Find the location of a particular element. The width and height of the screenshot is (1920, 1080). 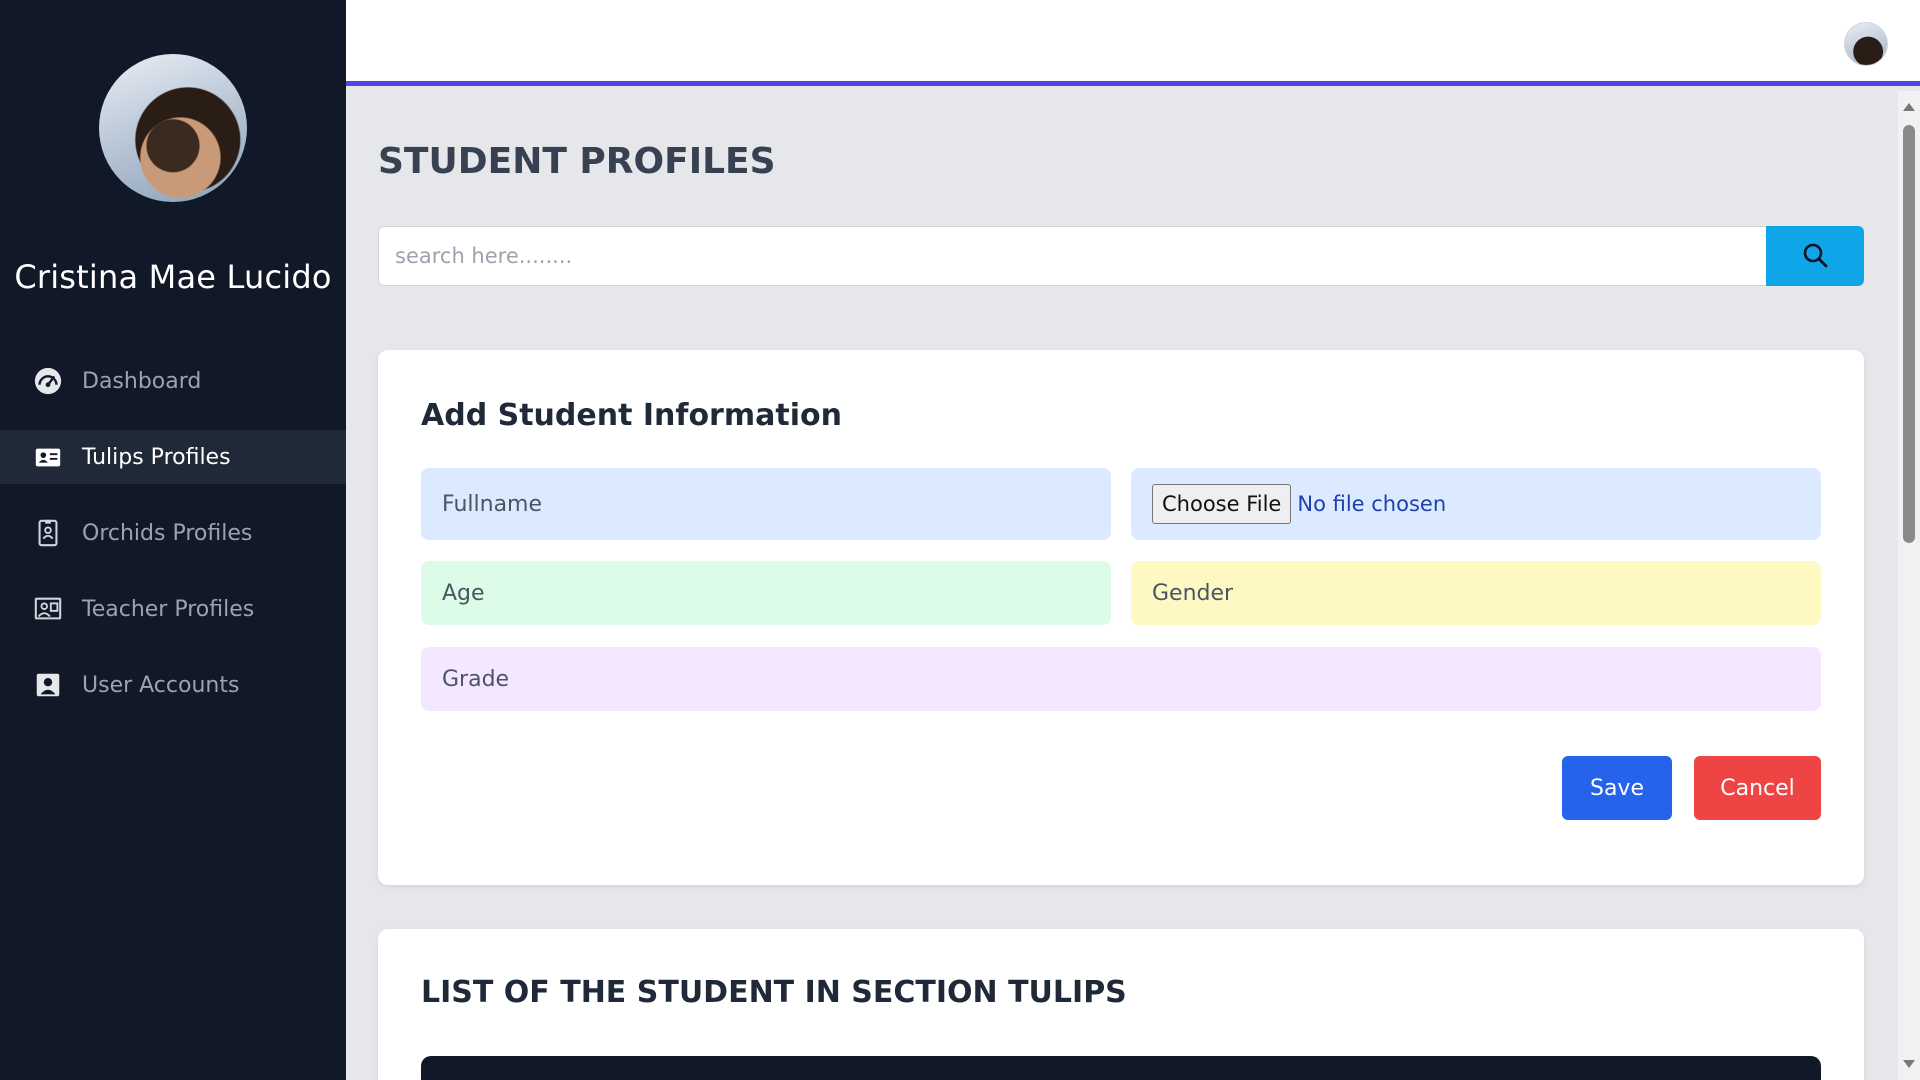

search-input is located at coordinates (1072, 256).